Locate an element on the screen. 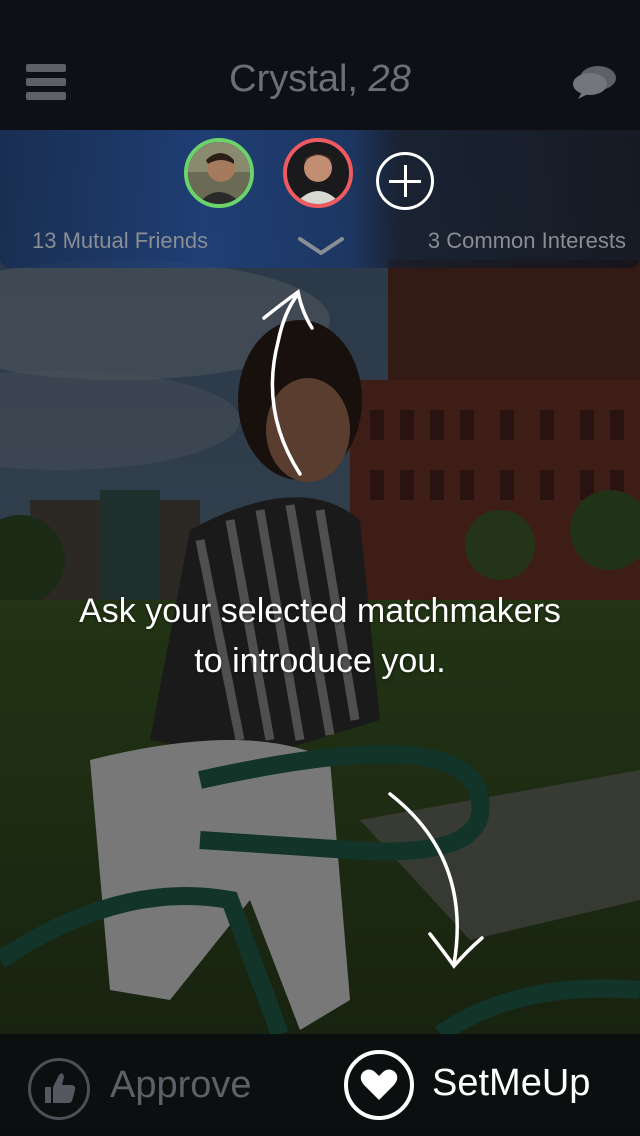  profile-title: Crystal, 28 is located at coordinates (320, 79).